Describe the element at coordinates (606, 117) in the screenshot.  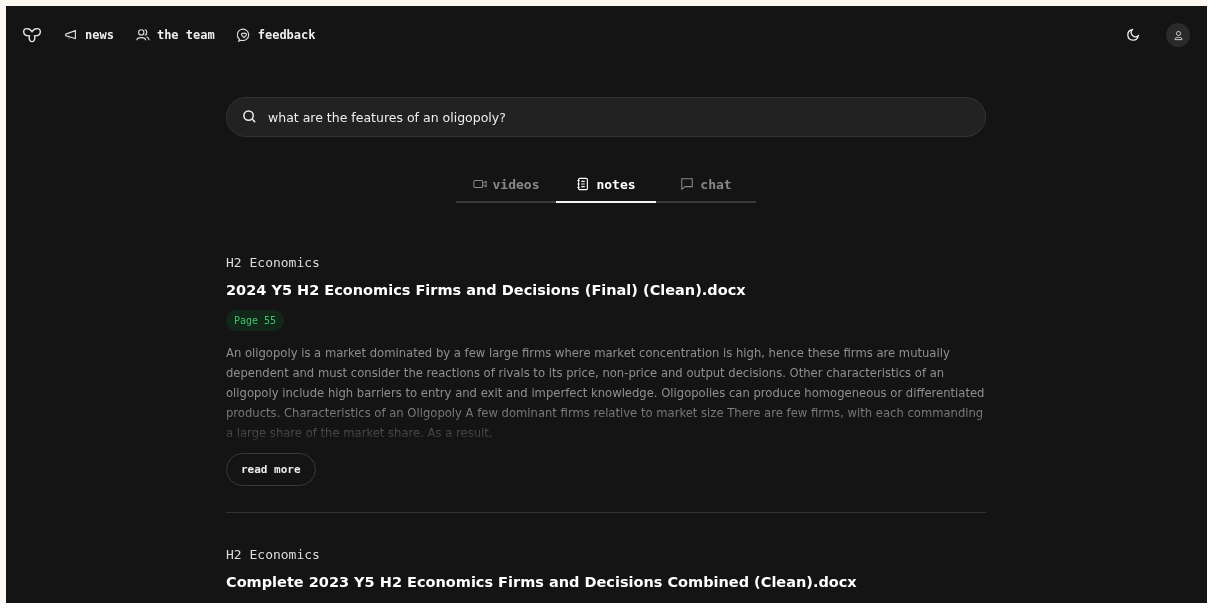
I see `search-field: what are the features of an oligopoly?` at that location.